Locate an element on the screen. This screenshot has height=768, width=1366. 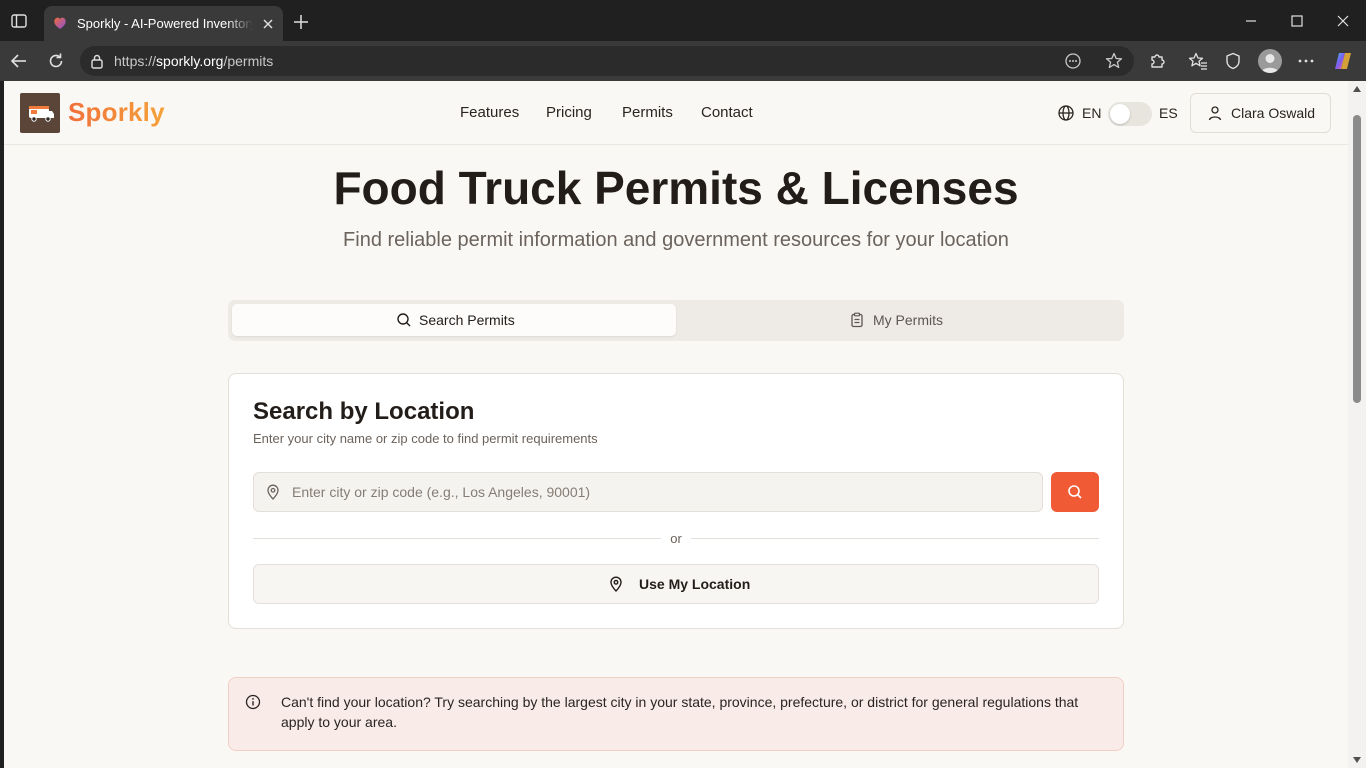
browser-toolbar: https://sporkly.org/permits is located at coordinates (683, 61).